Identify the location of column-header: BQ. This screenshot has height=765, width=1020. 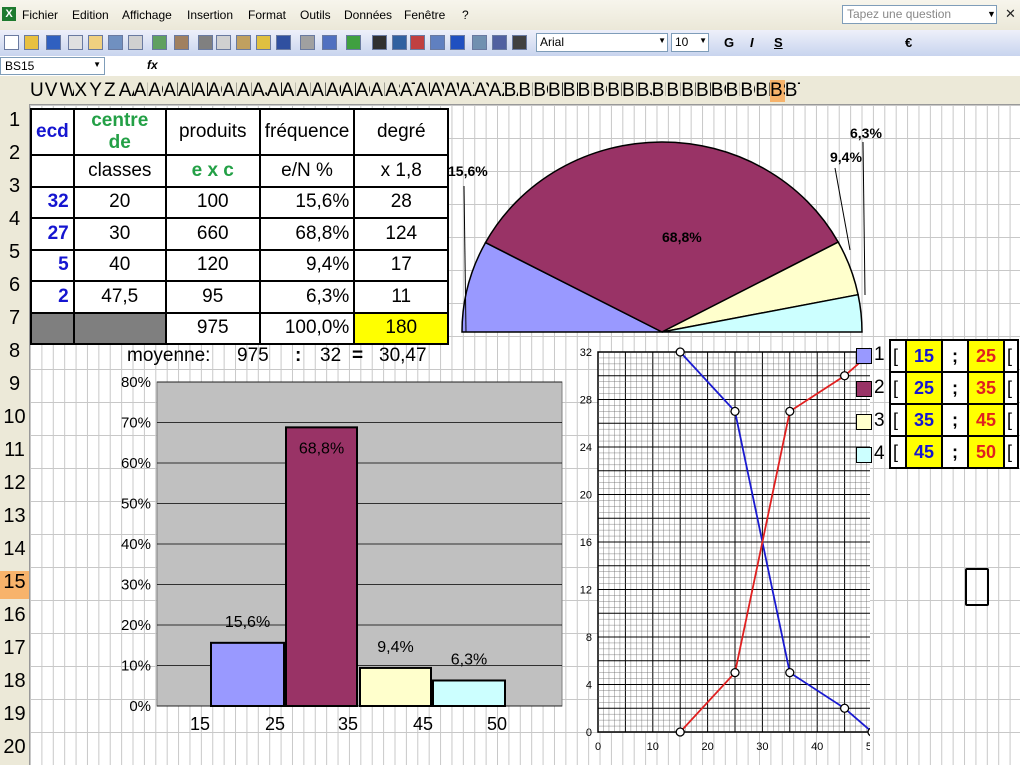
(747, 91).